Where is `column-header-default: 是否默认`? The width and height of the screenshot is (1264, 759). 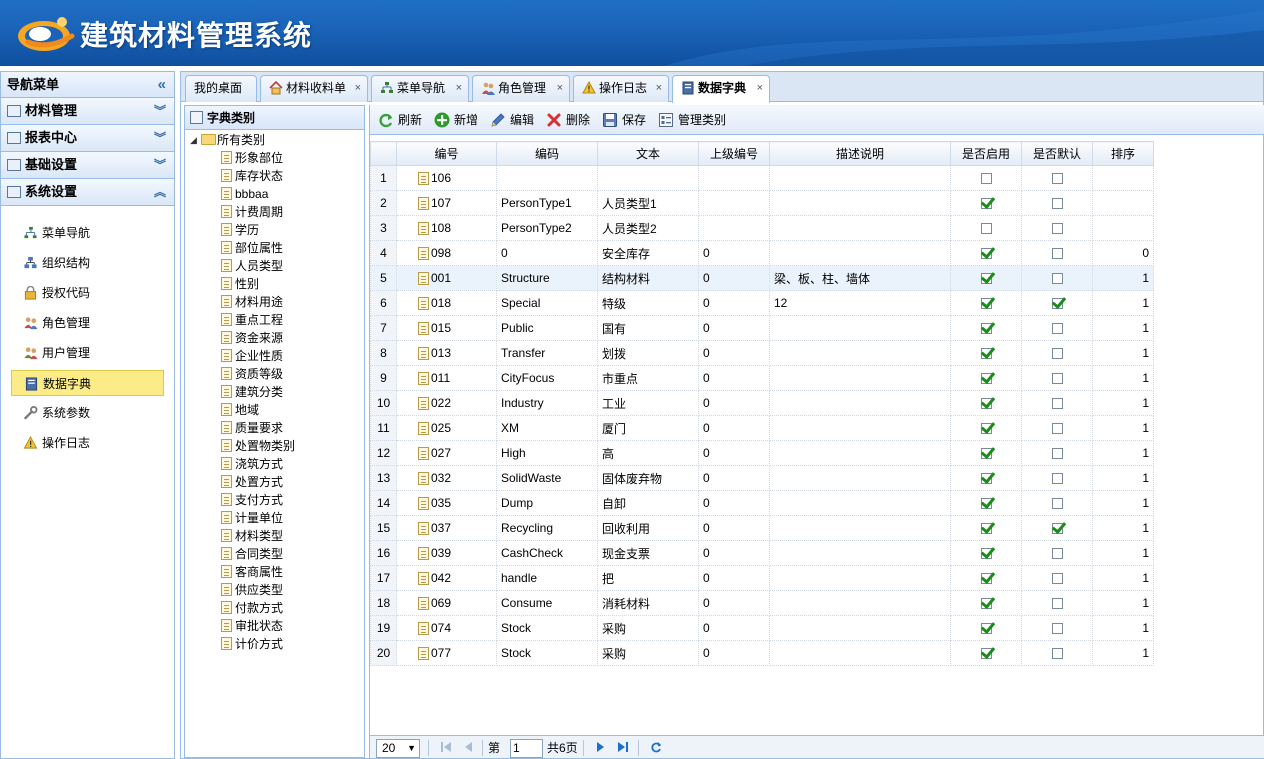 column-header-default: 是否默认 is located at coordinates (1057, 153).